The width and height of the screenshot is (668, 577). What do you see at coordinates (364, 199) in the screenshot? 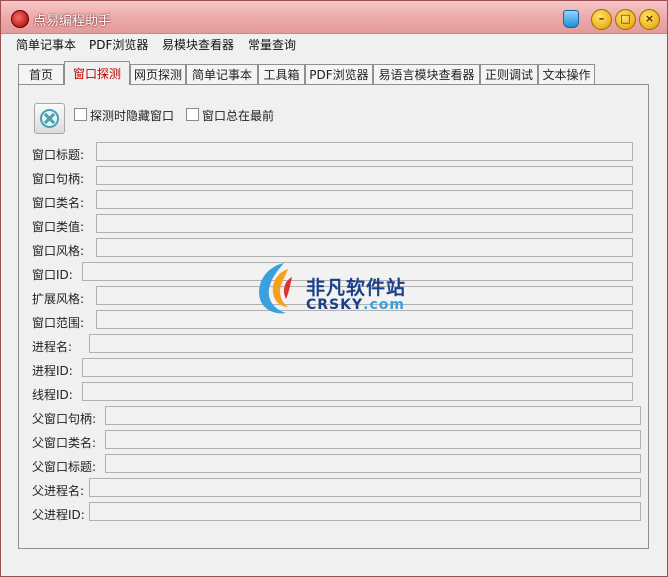
I see `window-class-field` at bounding box center [364, 199].